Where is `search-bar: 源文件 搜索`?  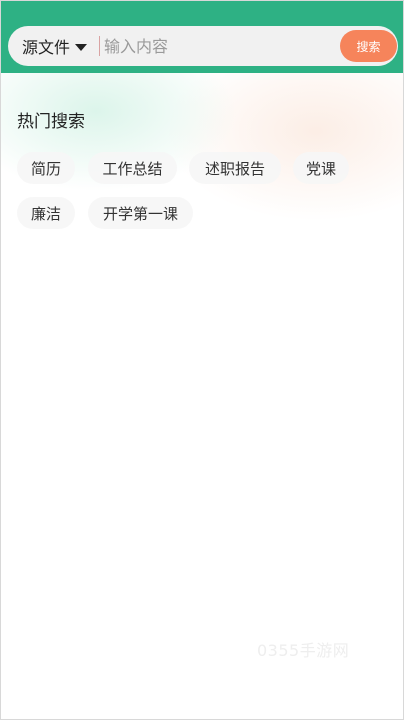 search-bar: 源文件 搜索 is located at coordinates (203, 46).